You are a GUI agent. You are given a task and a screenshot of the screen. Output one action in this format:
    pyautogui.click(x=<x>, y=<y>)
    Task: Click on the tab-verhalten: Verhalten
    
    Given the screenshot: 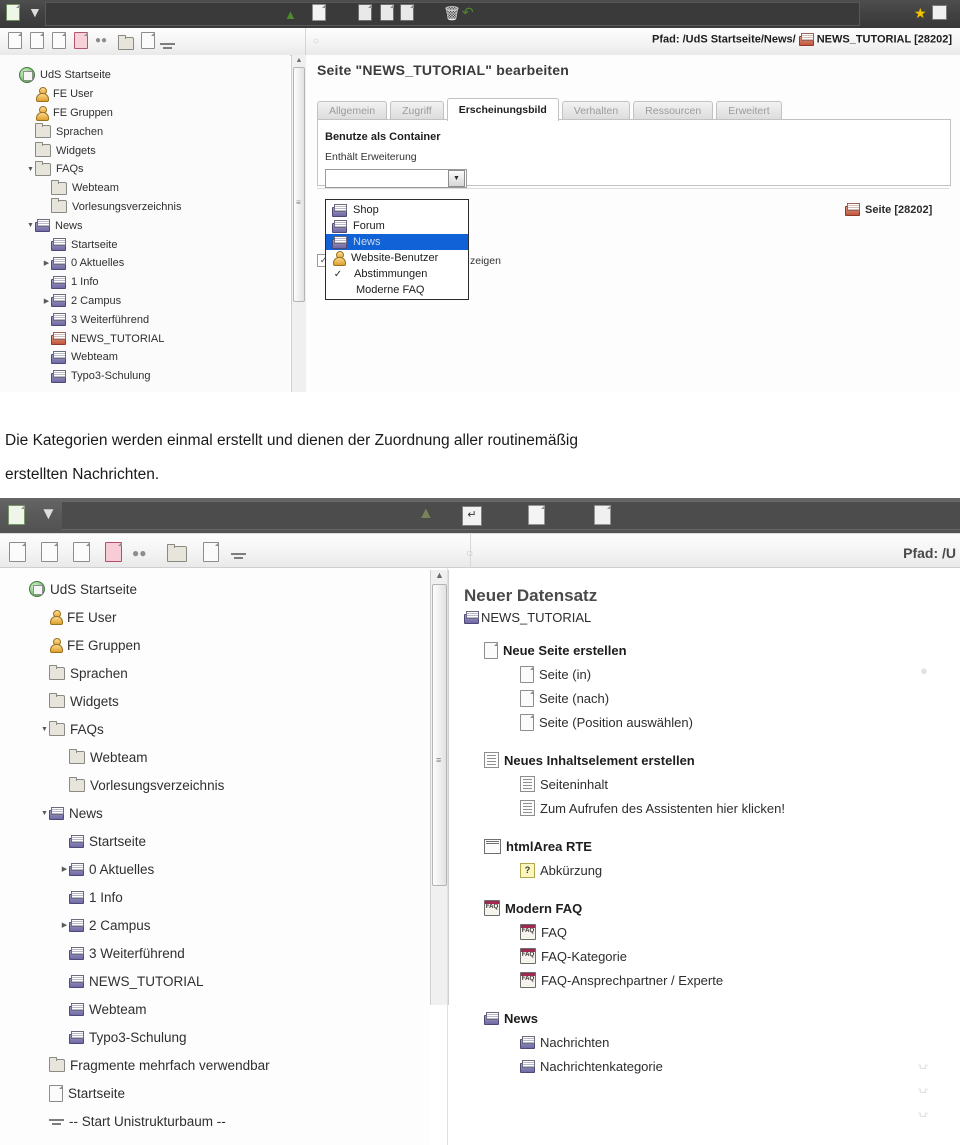 What is the action you would take?
    pyautogui.click(x=596, y=111)
    